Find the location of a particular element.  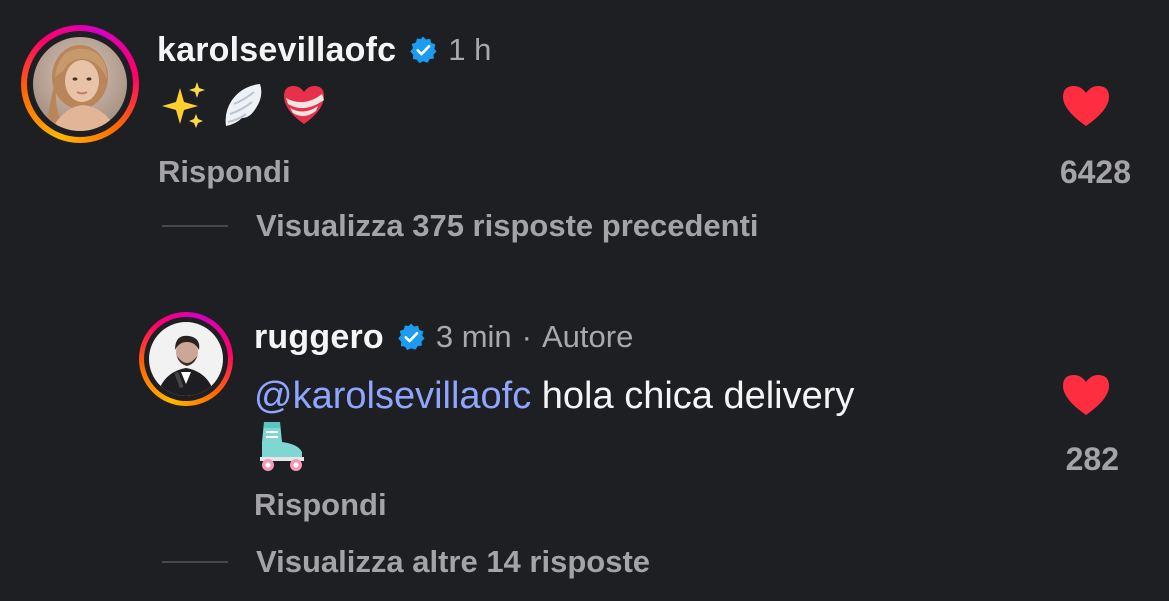

comment-body is located at coordinates (244, 105).